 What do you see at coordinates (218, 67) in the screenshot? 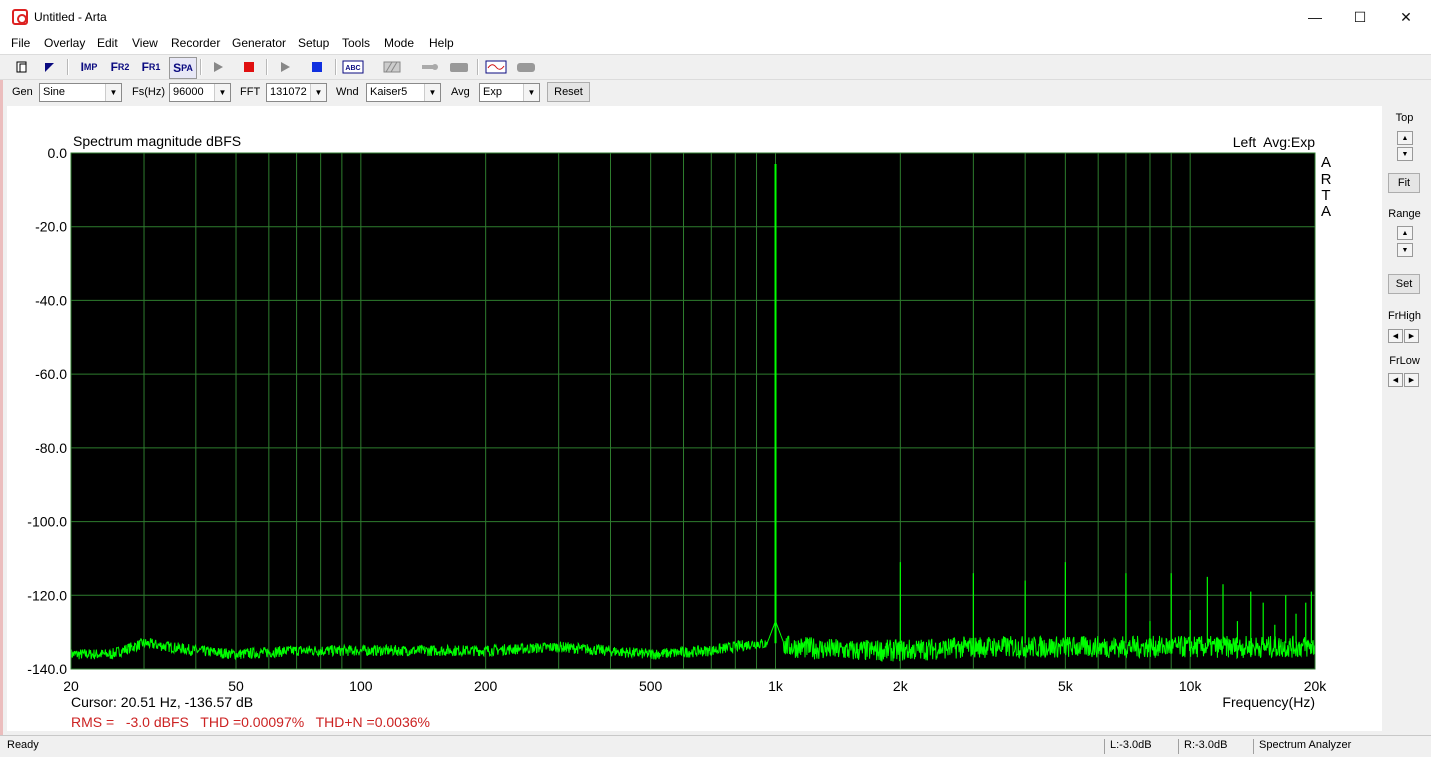
I see `play-icon` at bounding box center [218, 67].